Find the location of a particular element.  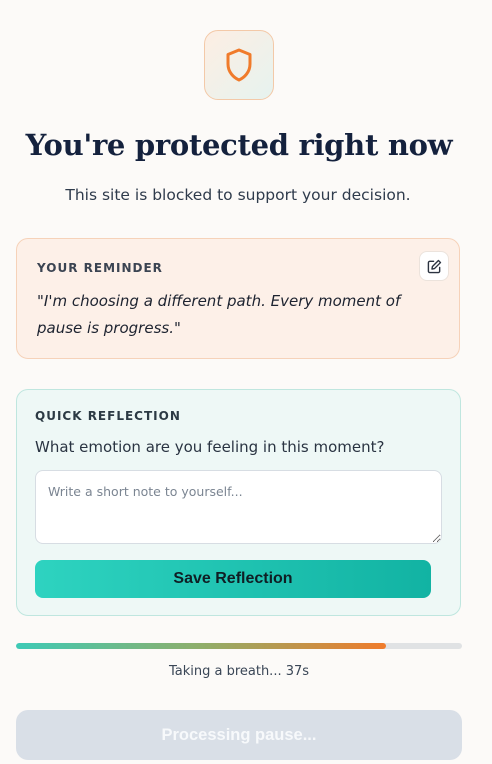

reflection-label: QUICK REFLECTION is located at coordinates (108, 416).